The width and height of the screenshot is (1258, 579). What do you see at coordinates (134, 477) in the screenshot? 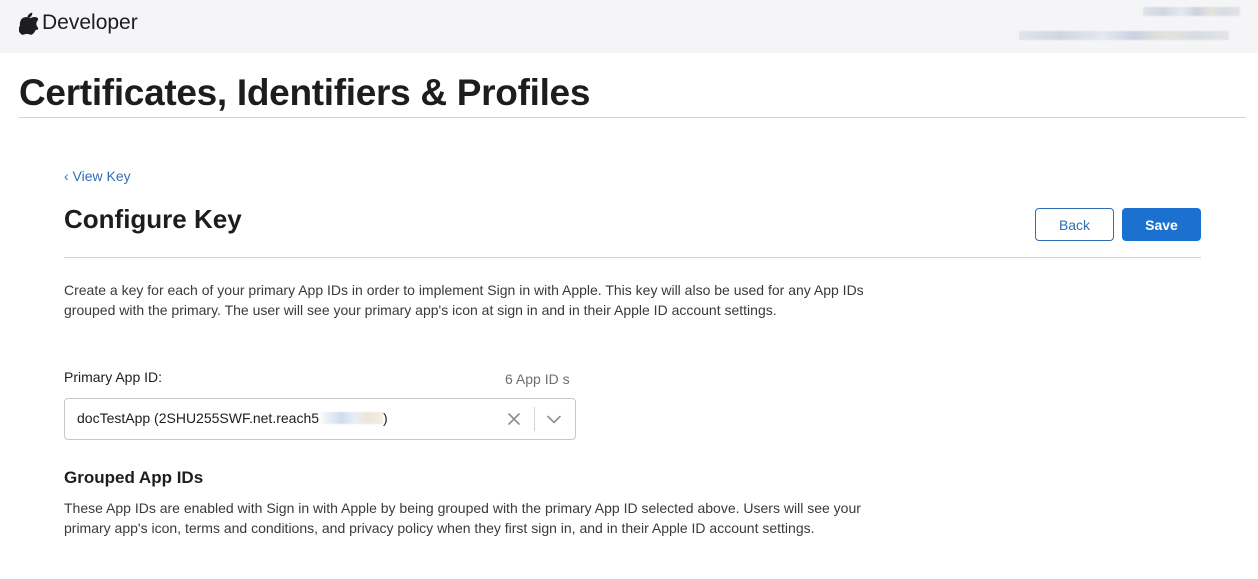
I see `grouped-app-ids-heading: Grouped App IDs` at bounding box center [134, 477].